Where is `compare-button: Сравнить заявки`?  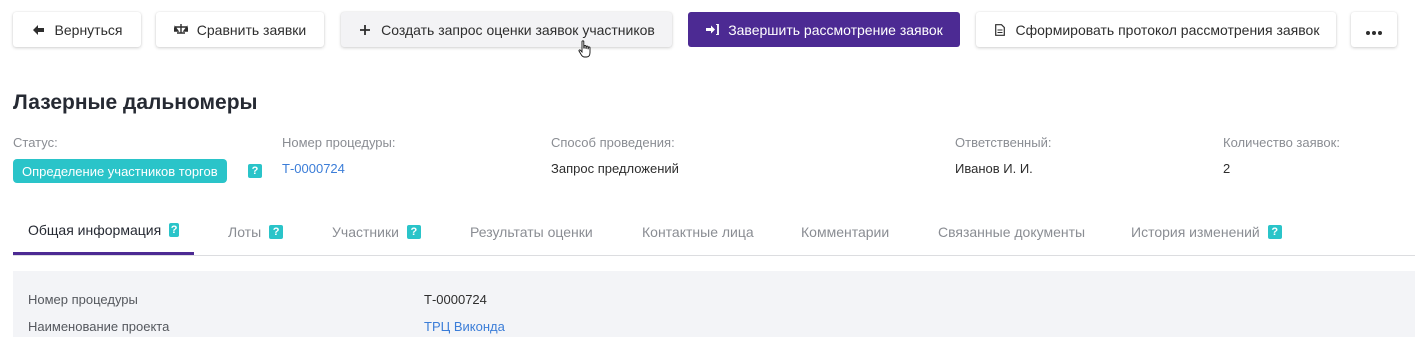
compare-button: Сравнить заявки is located at coordinates (240, 29).